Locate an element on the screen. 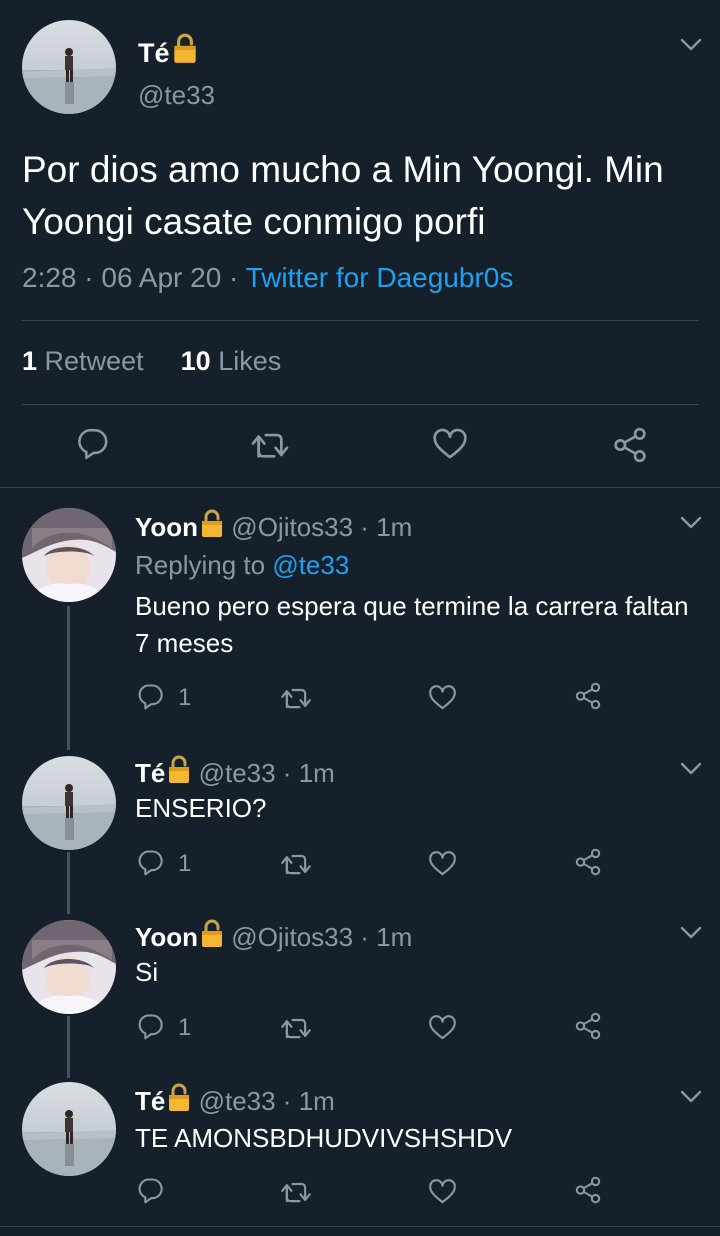  retweets-stat: 1 Retweet is located at coordinates (83, 361).